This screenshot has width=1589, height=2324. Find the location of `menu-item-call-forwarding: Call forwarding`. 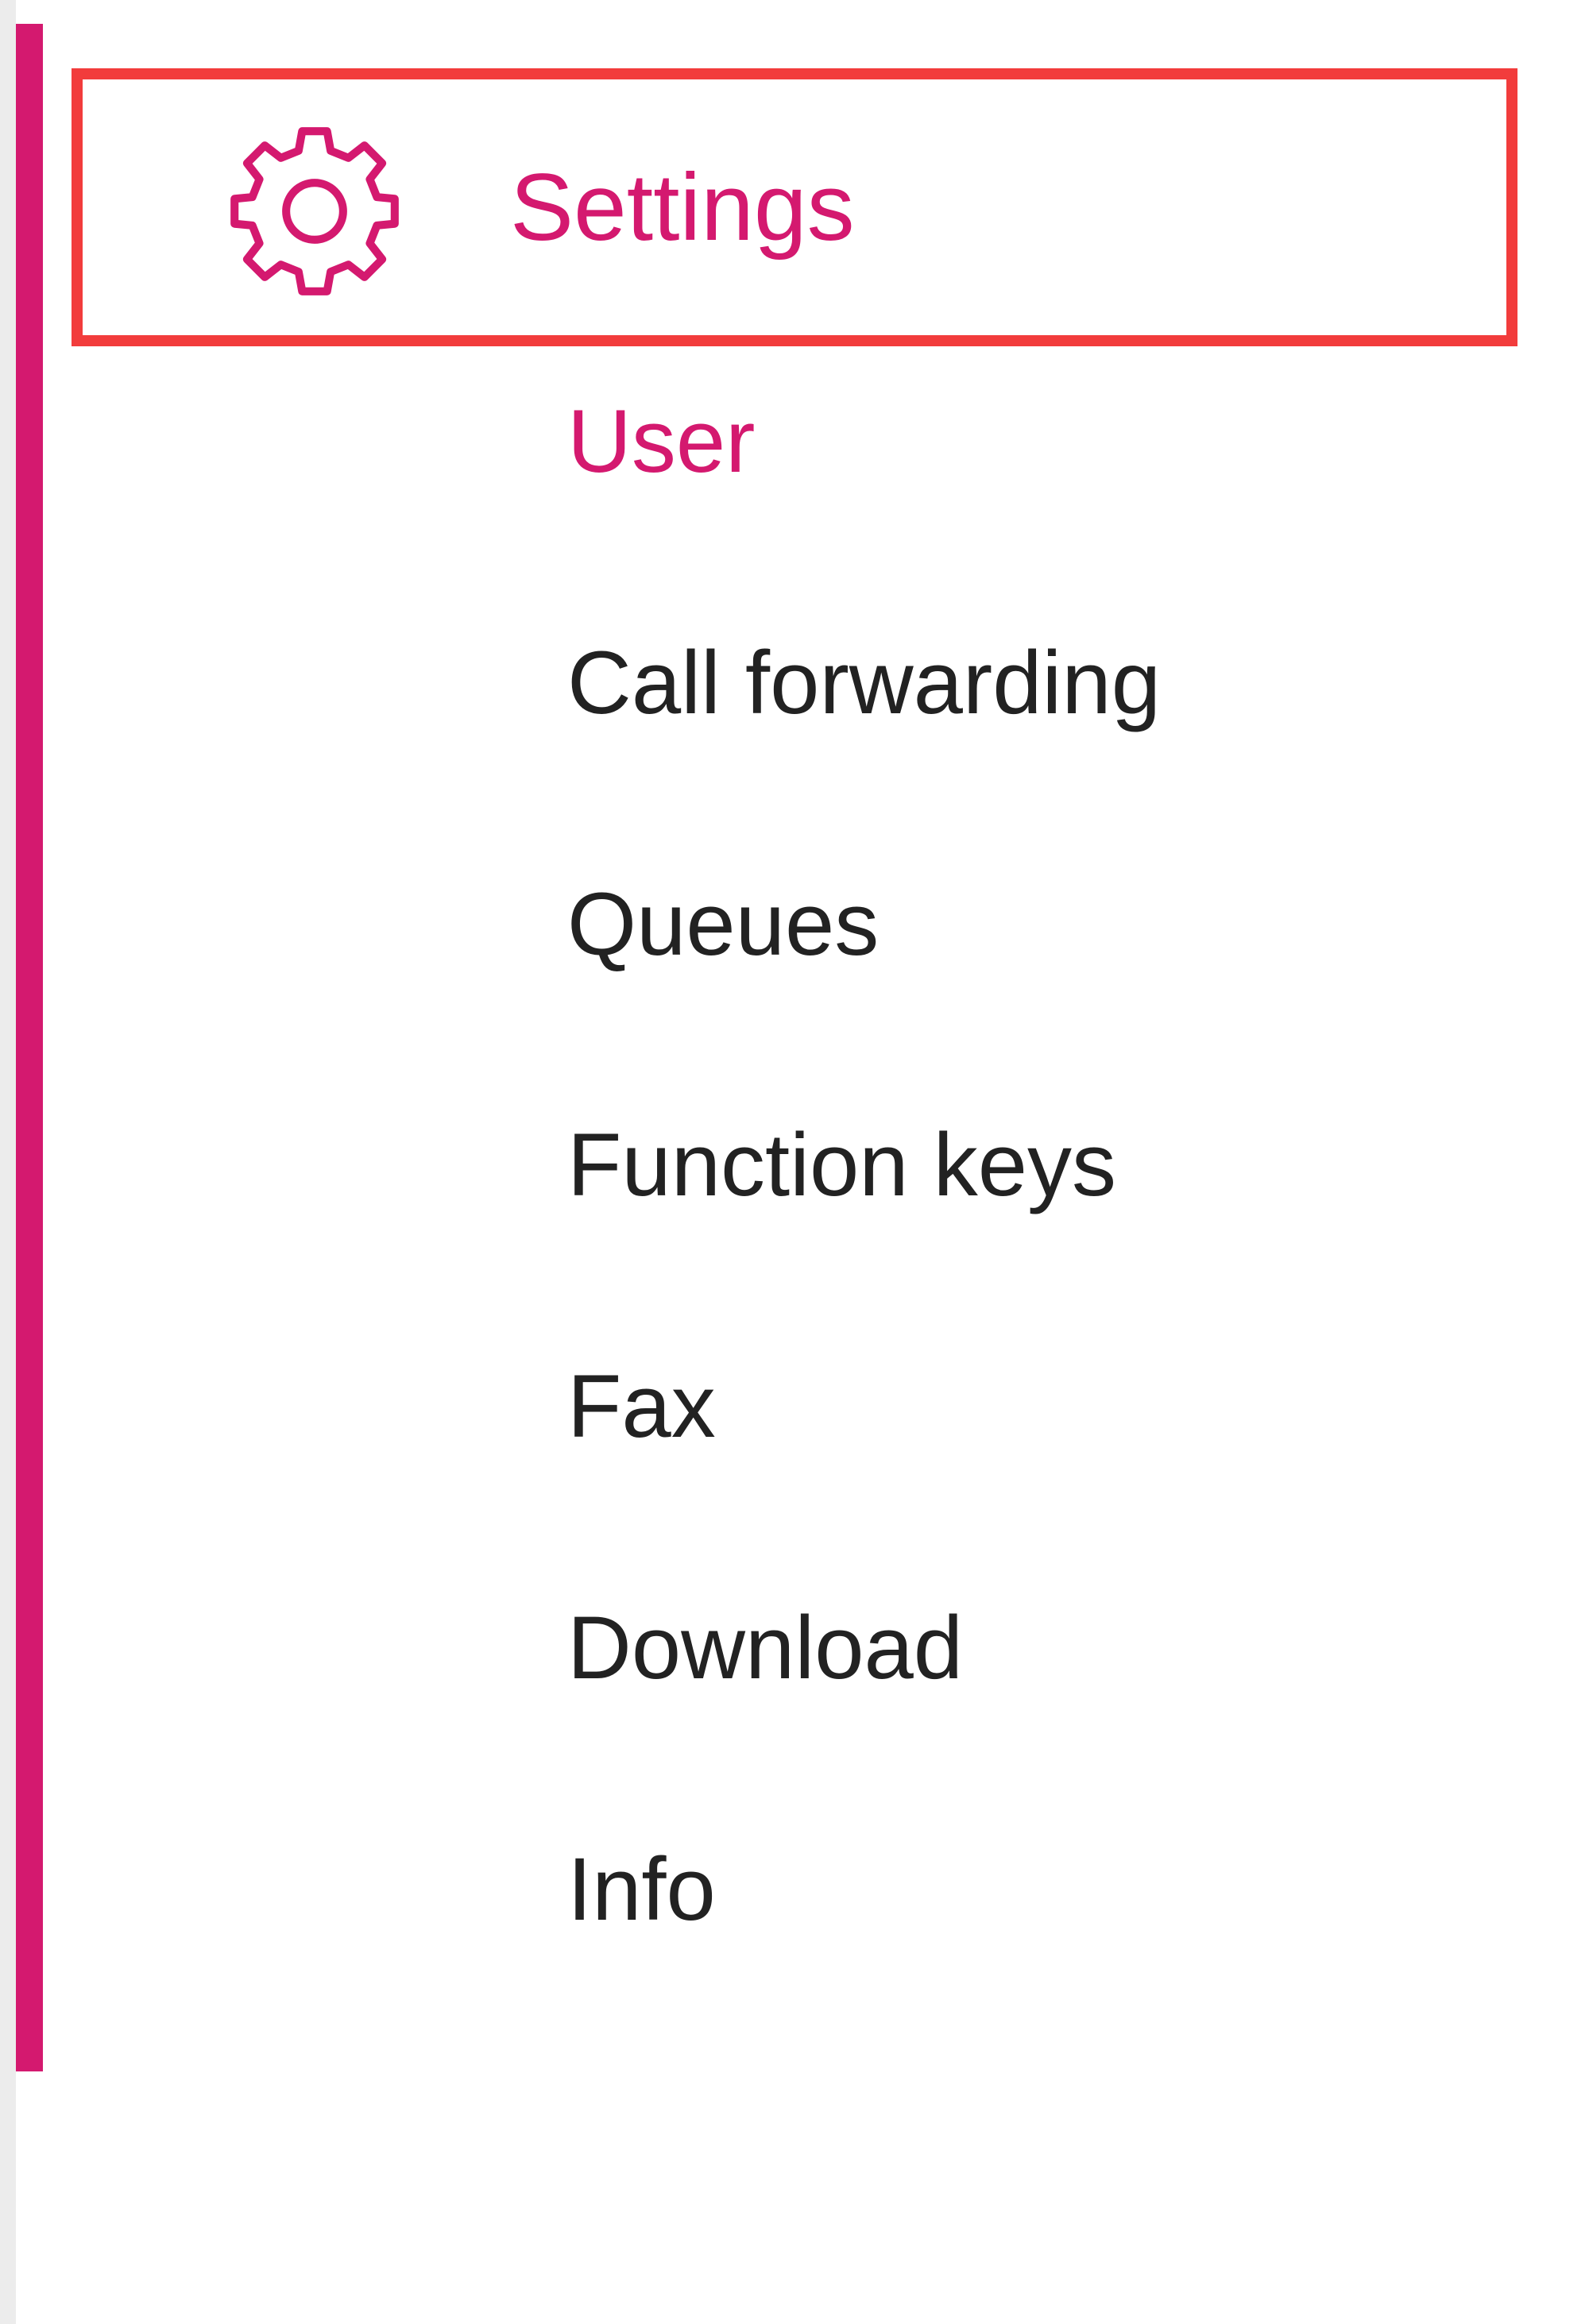

menu-item-call-forwarding: Call forwarding is located at coordinates (864, 683).